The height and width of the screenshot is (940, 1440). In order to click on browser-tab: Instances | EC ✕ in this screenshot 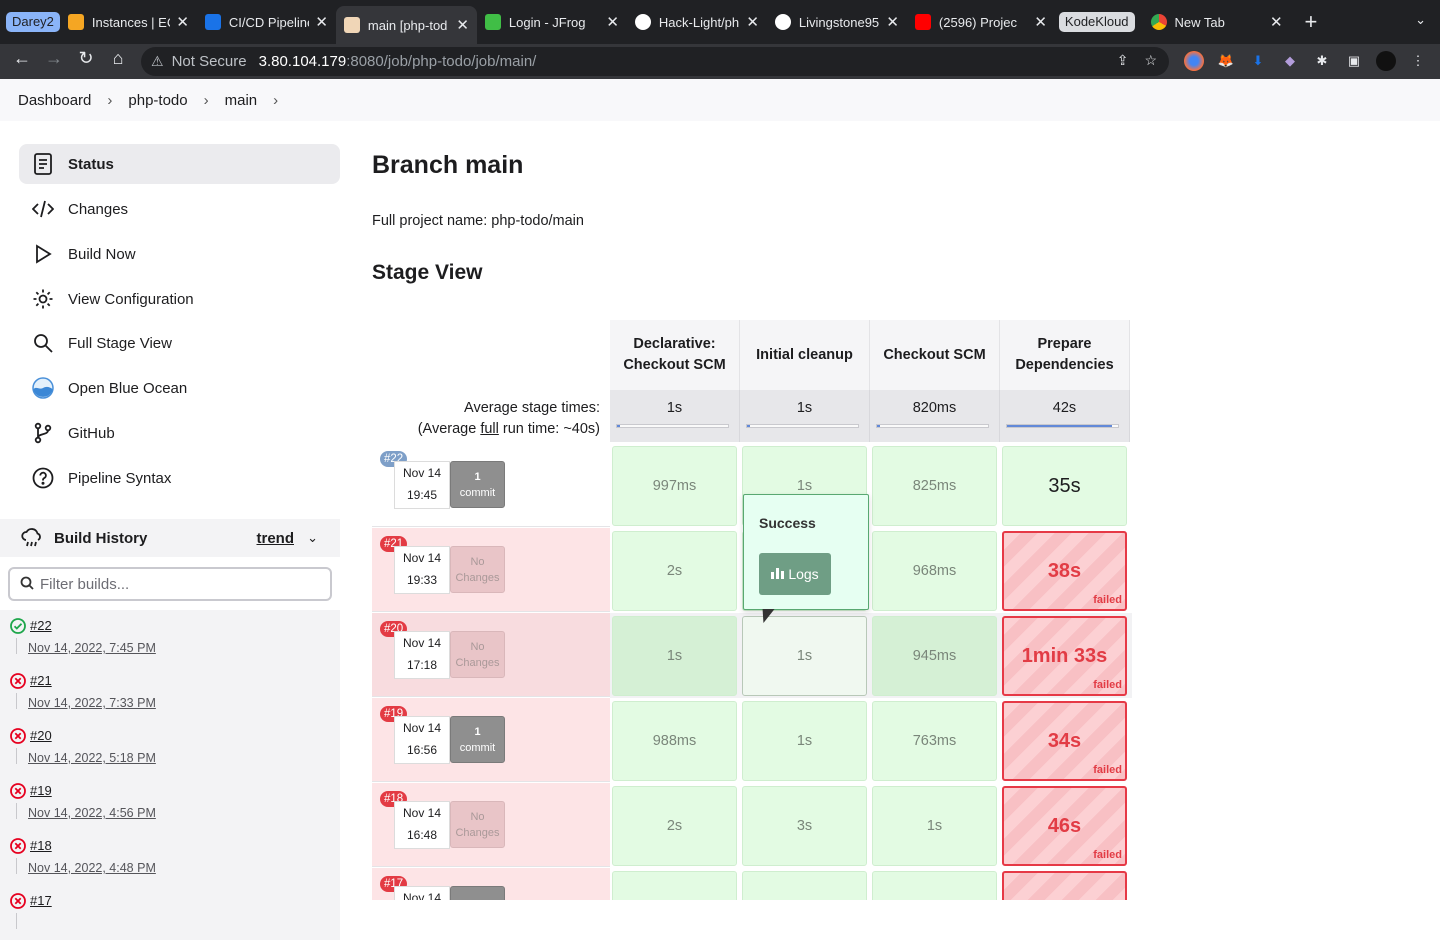, I will do `click(128, 22)`.